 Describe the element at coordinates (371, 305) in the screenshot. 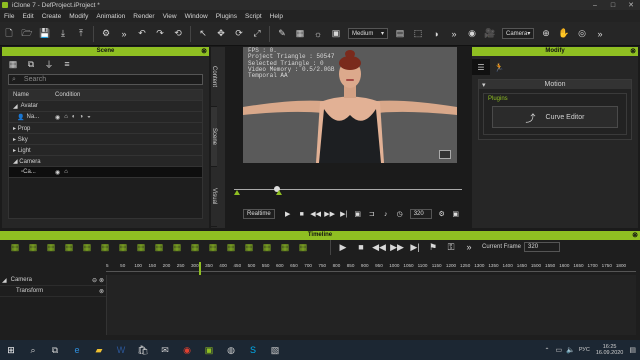

I see `track-area` at that location.